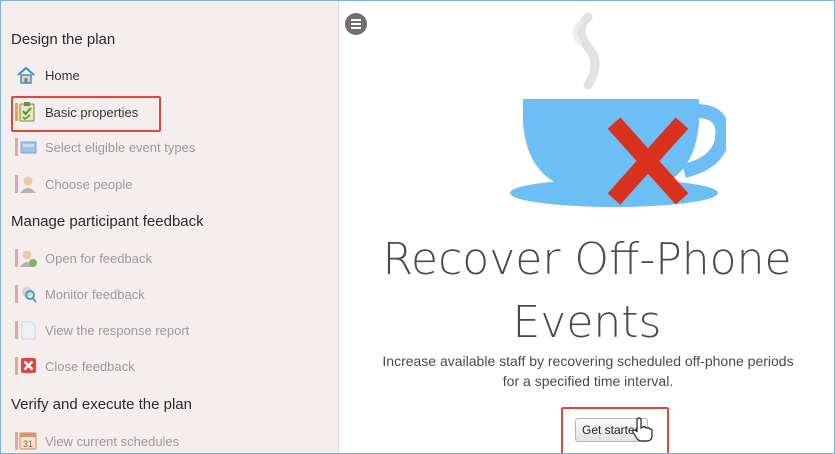  I want to click on sidebar-item-open-feedback: Open for feedback, so click(83, 258).